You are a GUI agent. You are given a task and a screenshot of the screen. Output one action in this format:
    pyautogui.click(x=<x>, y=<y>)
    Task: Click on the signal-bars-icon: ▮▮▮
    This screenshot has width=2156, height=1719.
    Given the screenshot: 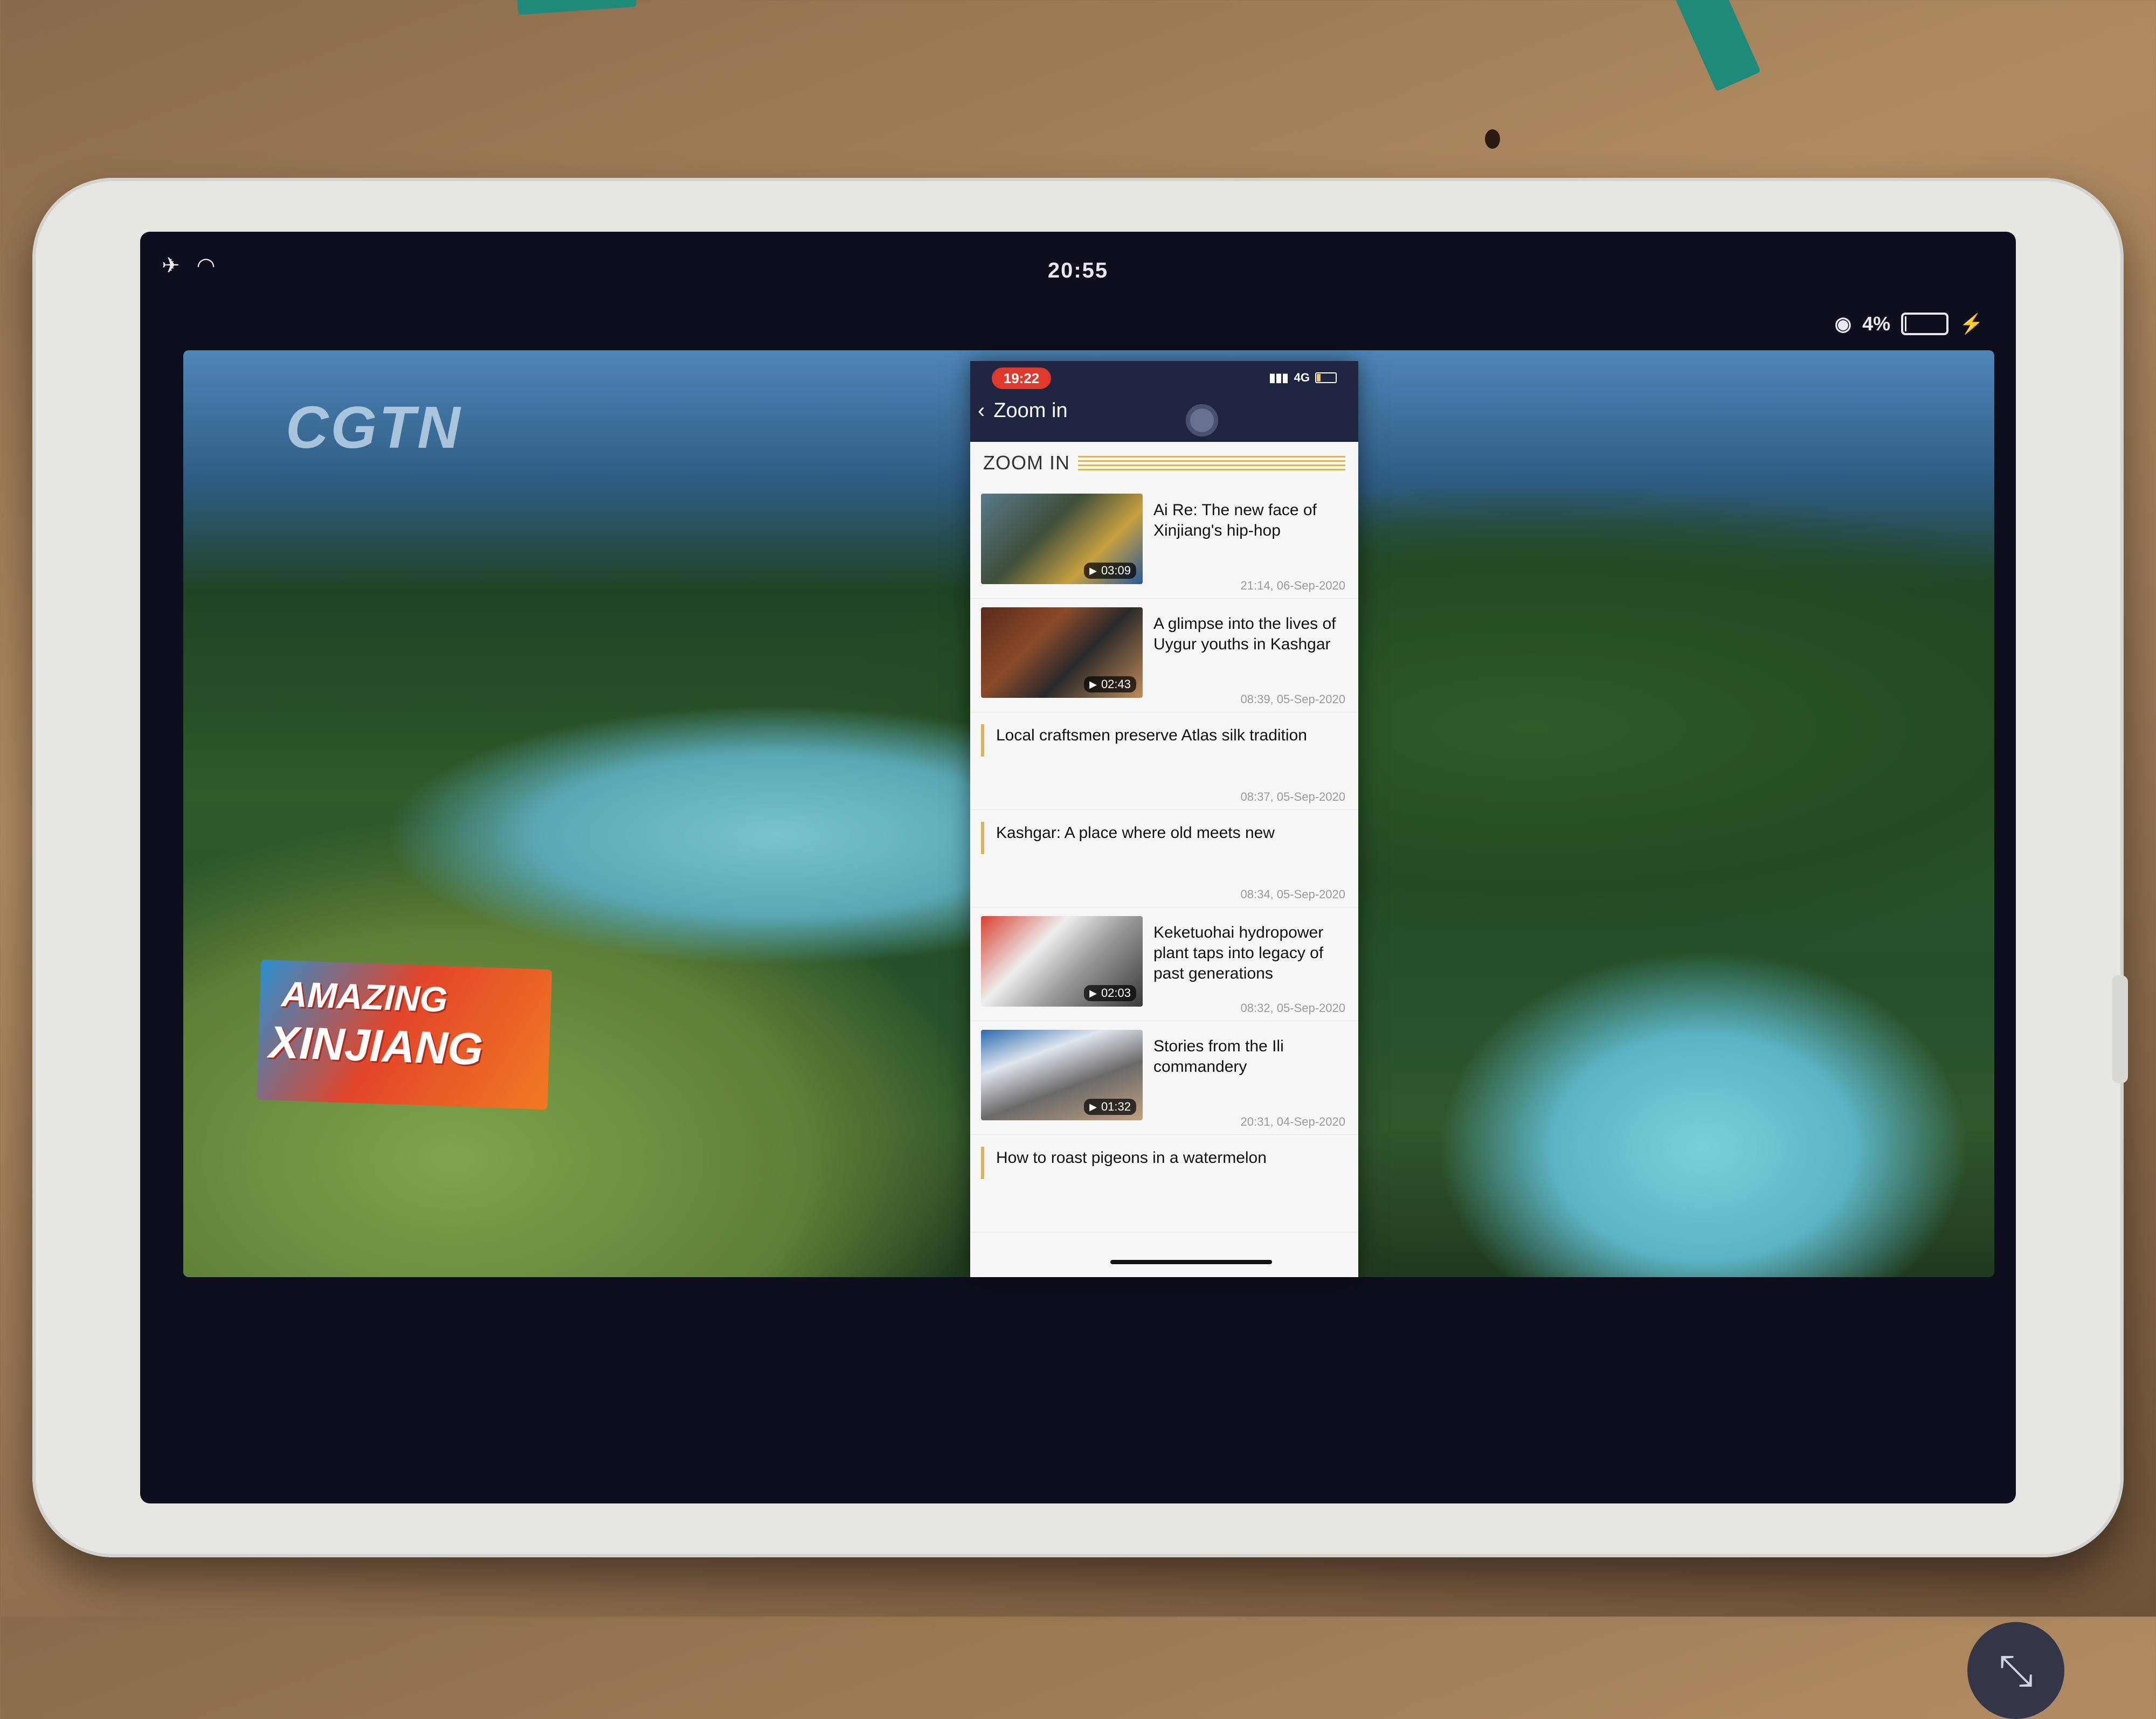 What is the action you would take?
    pyautogui.click(x=1279, y=378)
    